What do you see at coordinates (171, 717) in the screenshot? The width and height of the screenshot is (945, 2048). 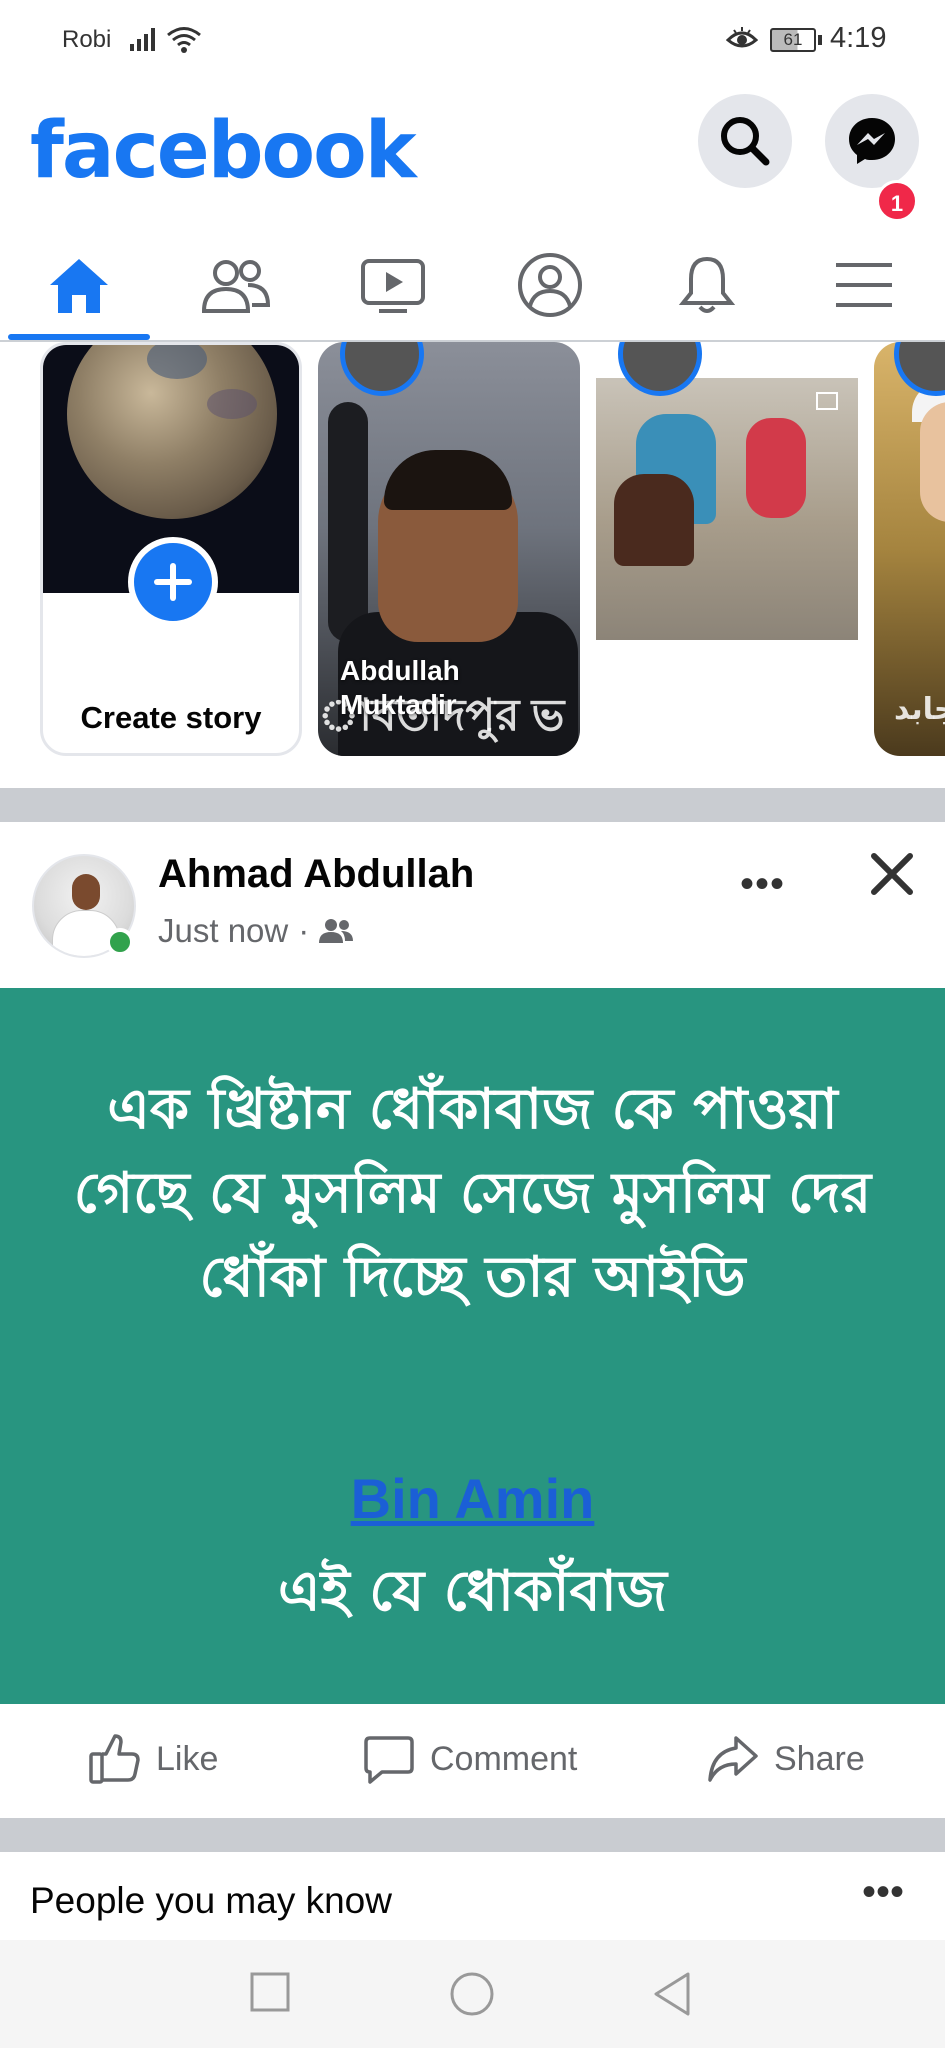 I see `create-story-label: Create story` at bounding box center [171, 717].